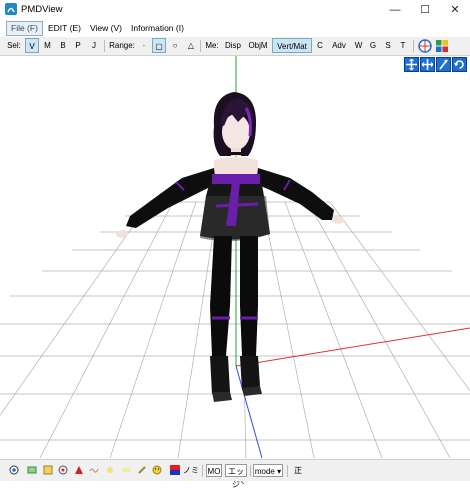 This screenshot has width=470, height=491. I want to click on sel-v-button: V, so click(32, 45).